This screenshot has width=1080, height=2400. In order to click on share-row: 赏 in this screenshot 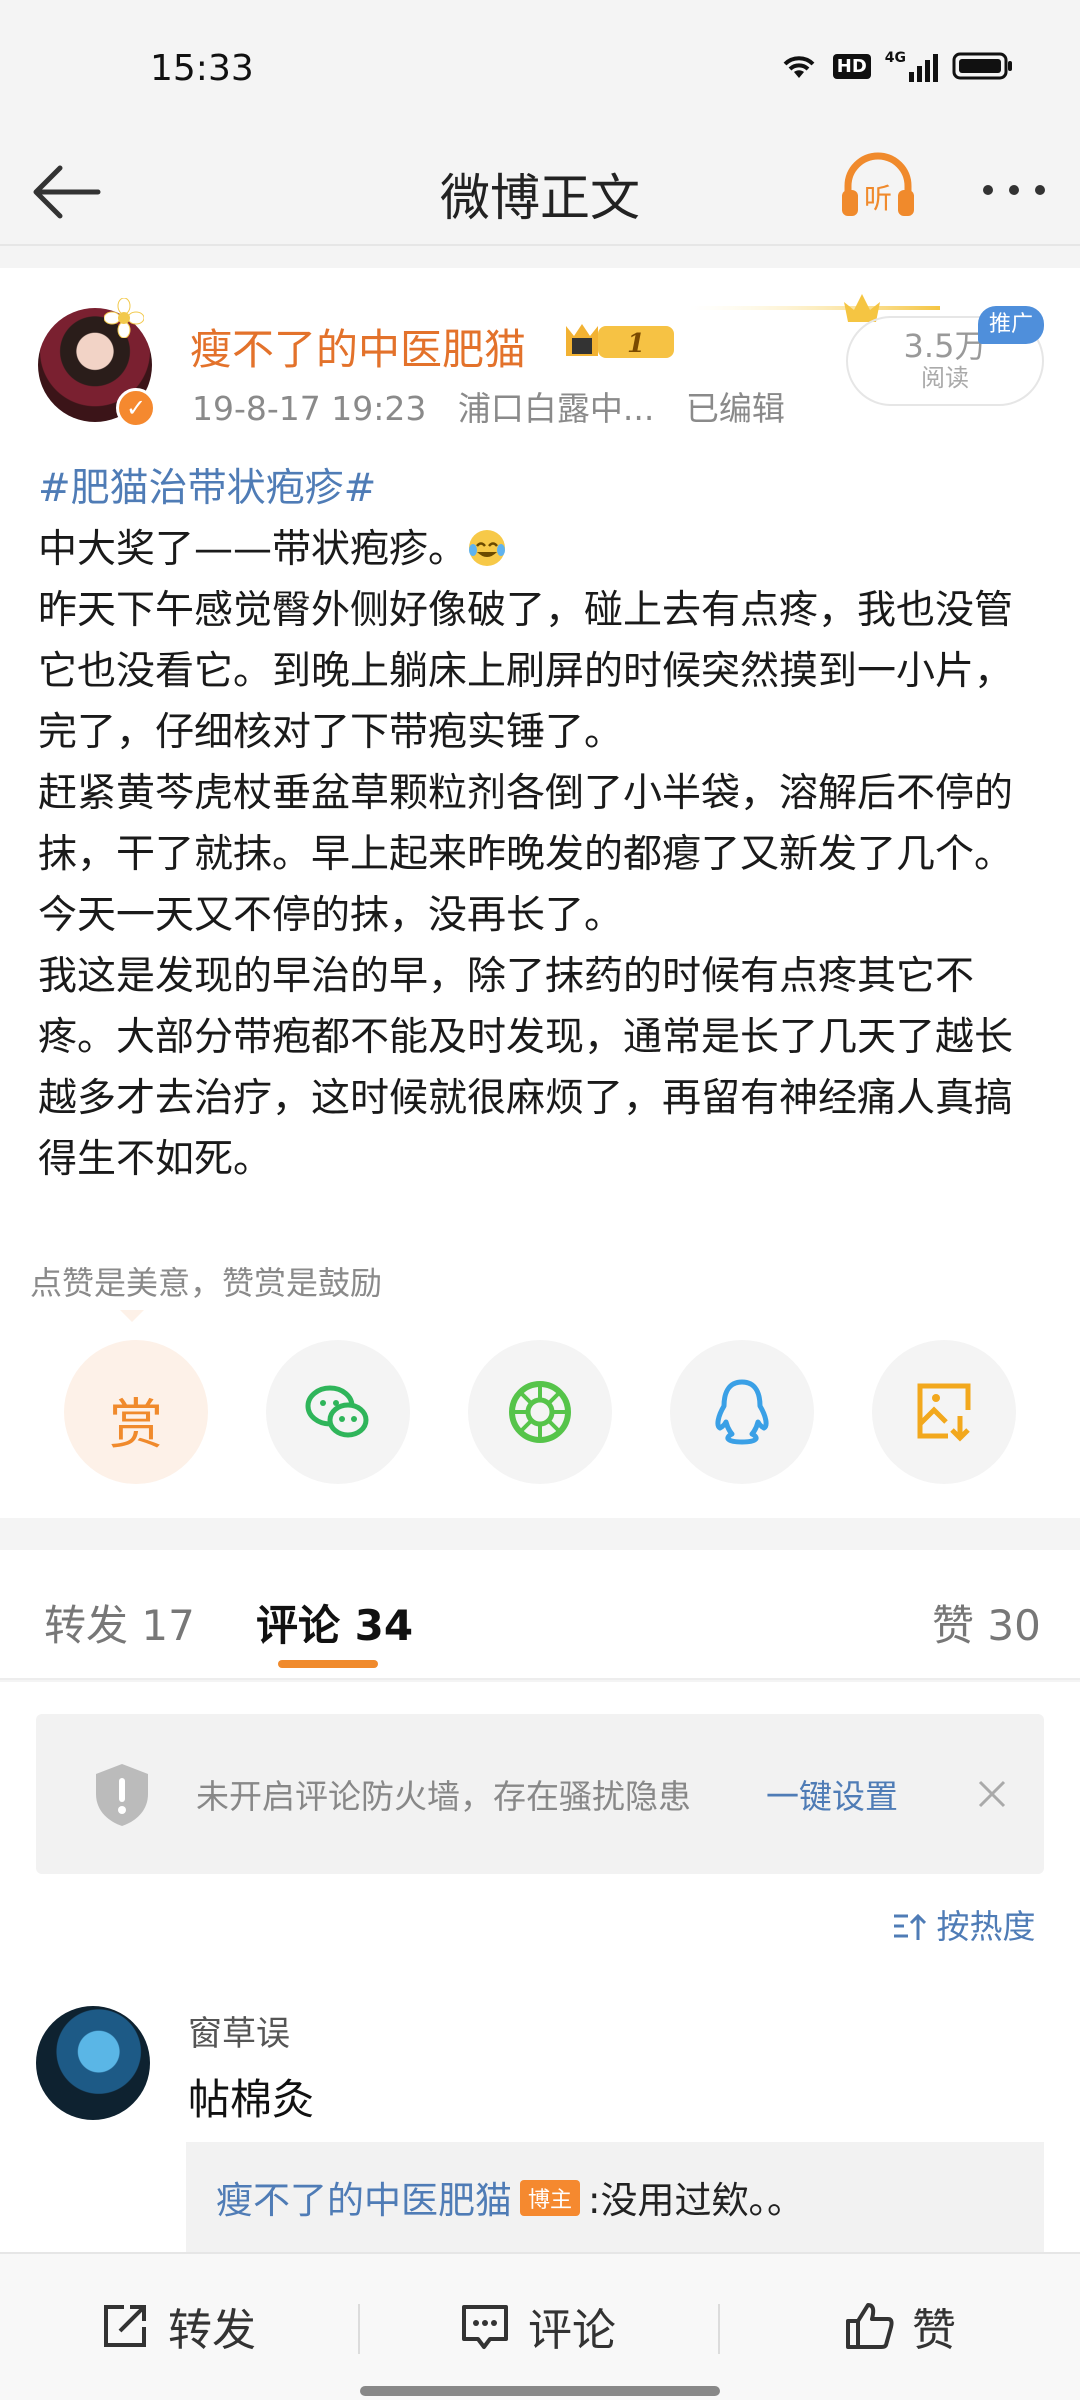, I will do `click(544, 1413)`.